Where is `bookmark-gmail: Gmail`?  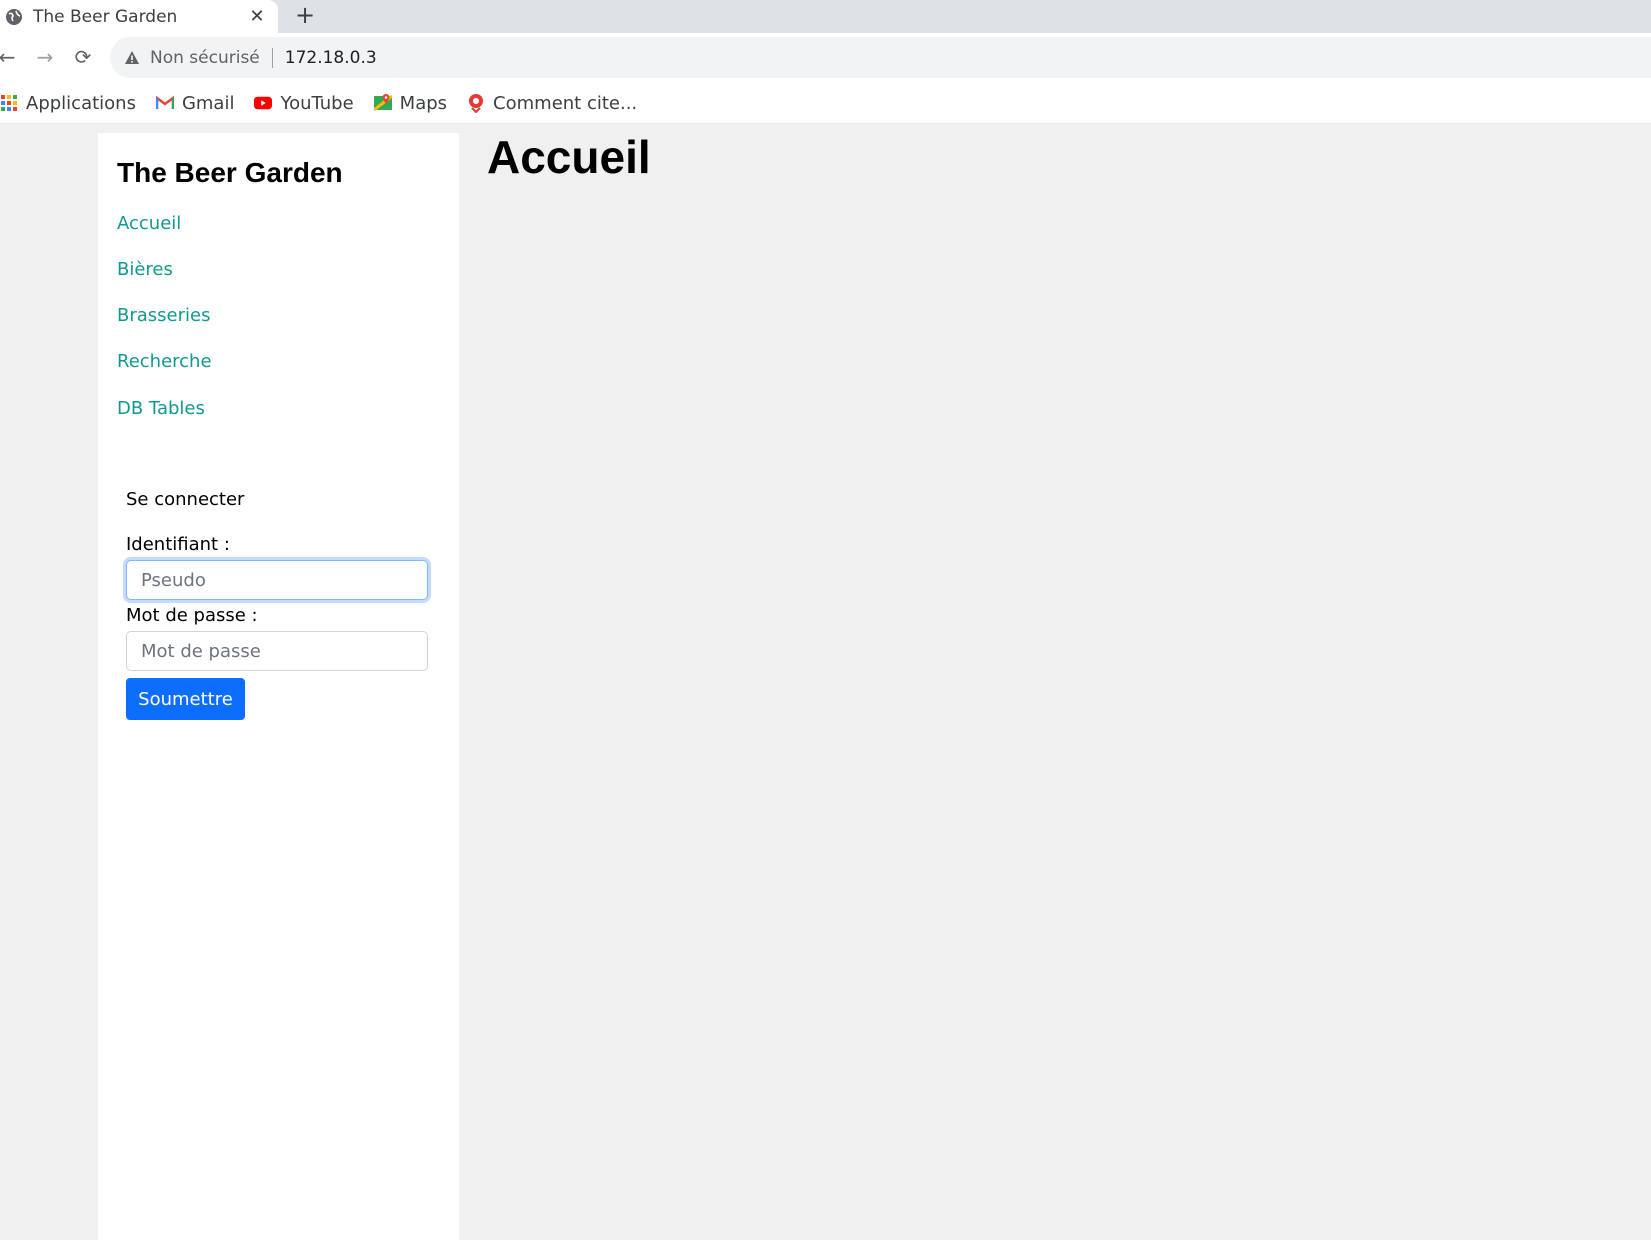
bookmark-gmail: Gmail is located at coordinates (195, 103).